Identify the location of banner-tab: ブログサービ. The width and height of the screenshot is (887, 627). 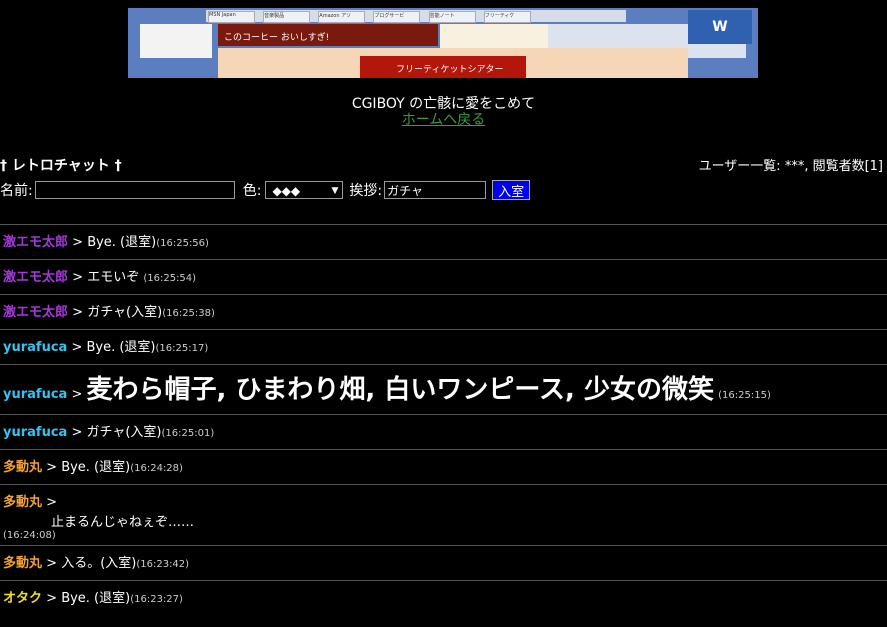
(397, 17).